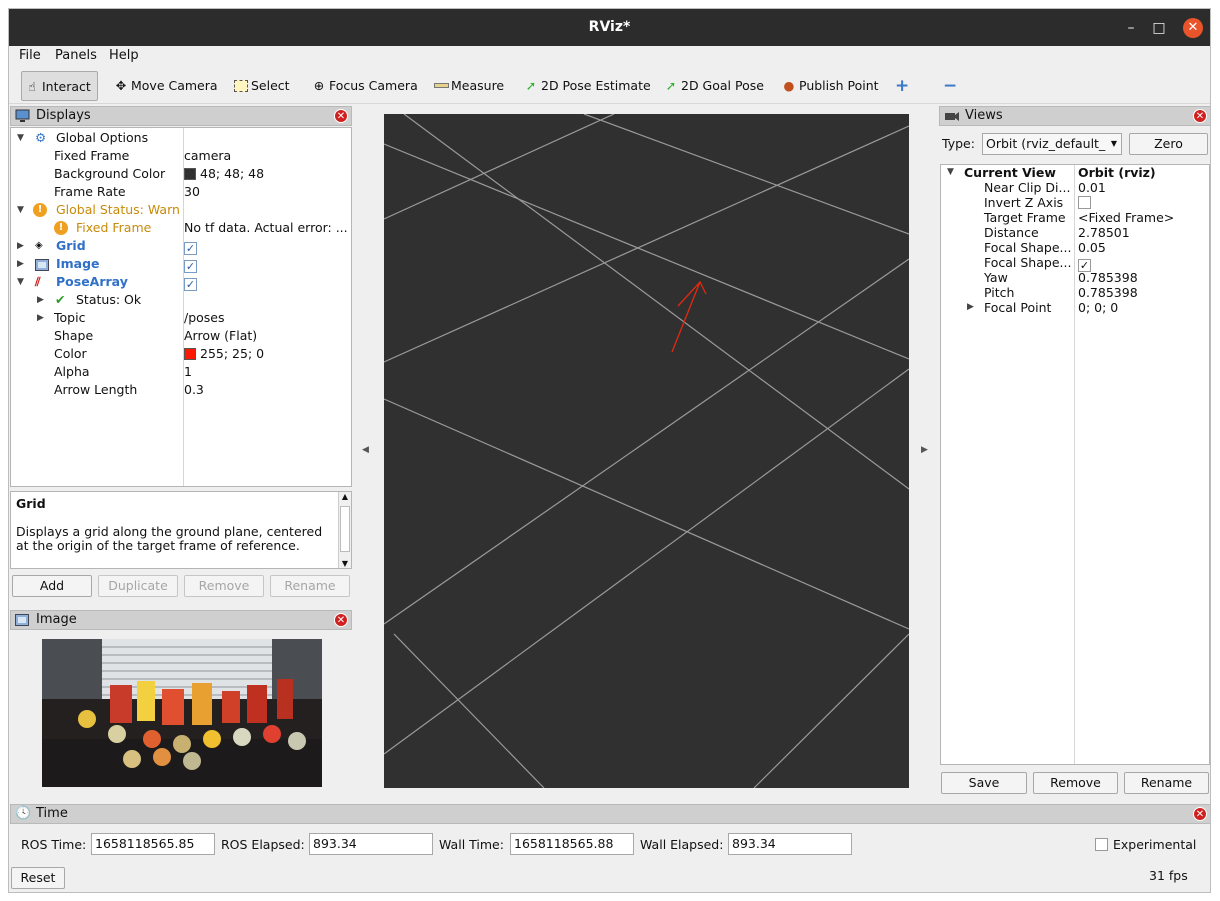 The image size is (1220, 901). What do you see at coordinates (1126, 217) in the screenshot?
I see `target-frame-value: <Fixed Frame>` at bounding box center [1126, 217].